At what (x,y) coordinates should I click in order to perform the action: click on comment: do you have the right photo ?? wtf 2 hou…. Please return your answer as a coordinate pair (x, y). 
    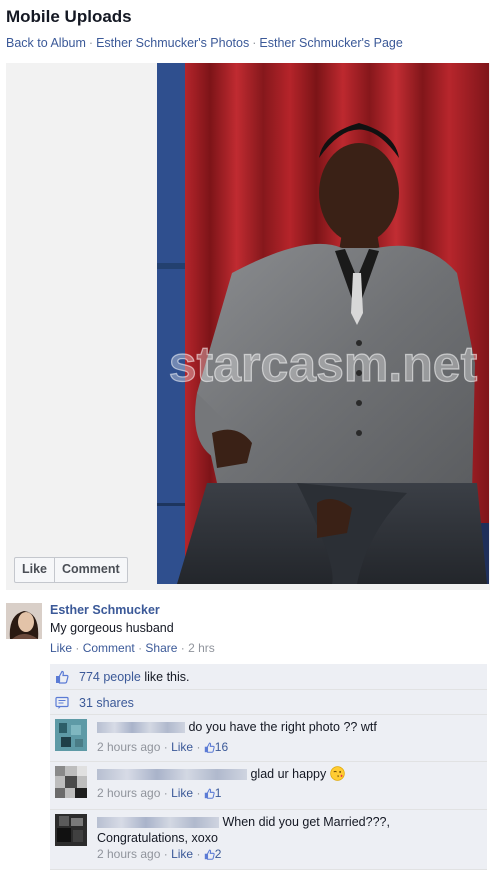
    Looking at the image, I should click on (268, 738).